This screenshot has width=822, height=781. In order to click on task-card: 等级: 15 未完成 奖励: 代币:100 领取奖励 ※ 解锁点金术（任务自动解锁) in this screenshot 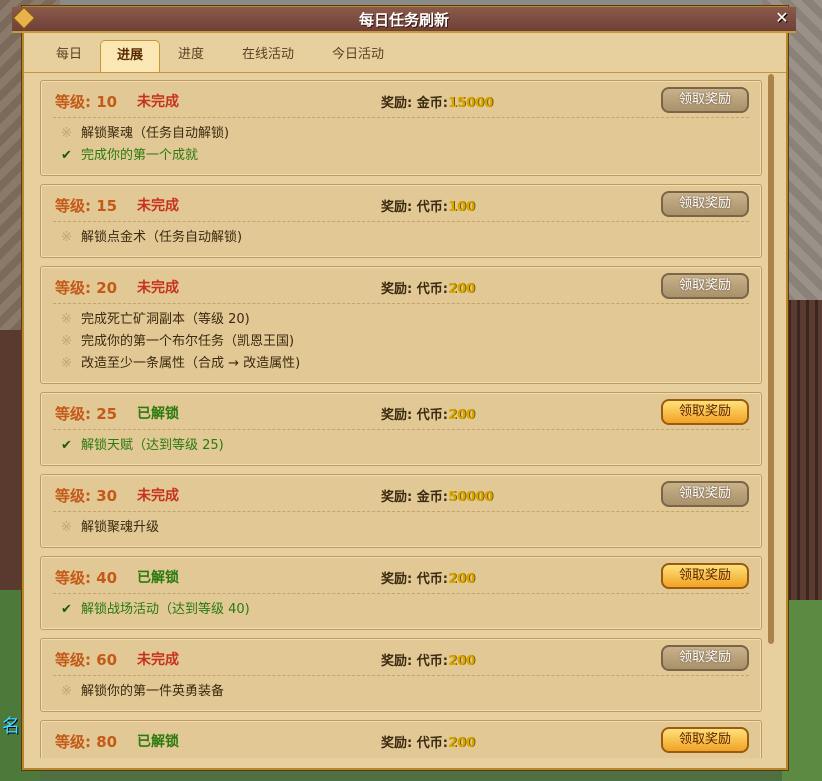, I will do `click(401, 221)`.